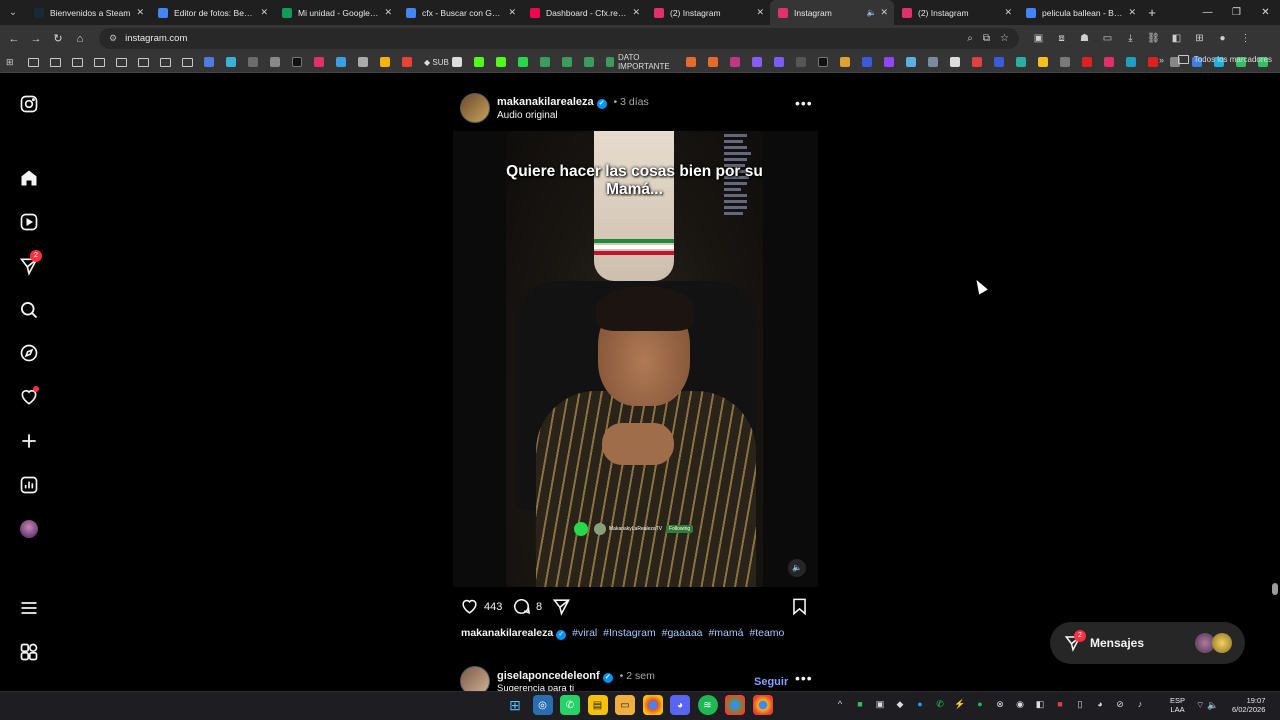 The height and width of the screenshot is (720, 1280). Describe the element at coordinates (30, 263) in the screenshot. I see `direct-messages-icon: 2` at that location.